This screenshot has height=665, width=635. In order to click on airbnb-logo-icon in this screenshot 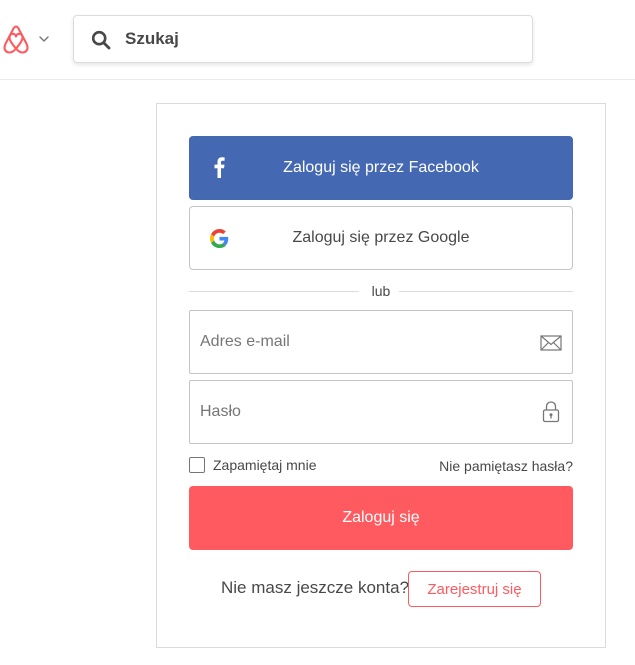, I will do `click(16, 40)`.